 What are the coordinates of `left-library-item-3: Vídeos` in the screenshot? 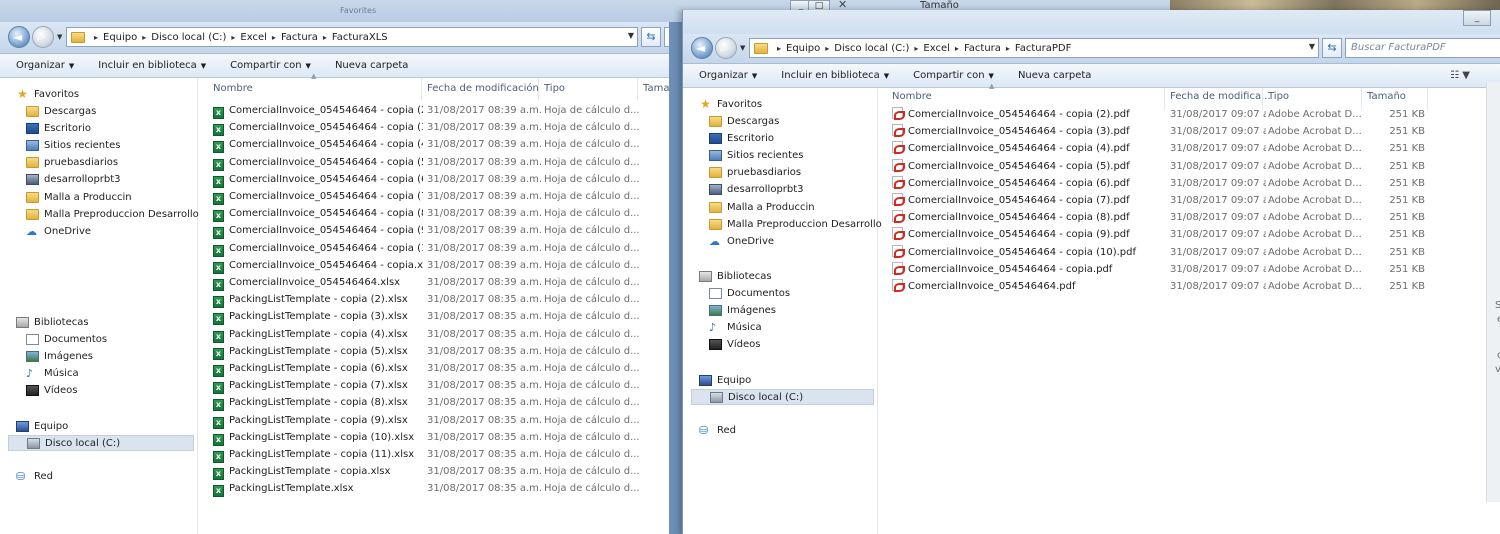 It's located at (51, 391).